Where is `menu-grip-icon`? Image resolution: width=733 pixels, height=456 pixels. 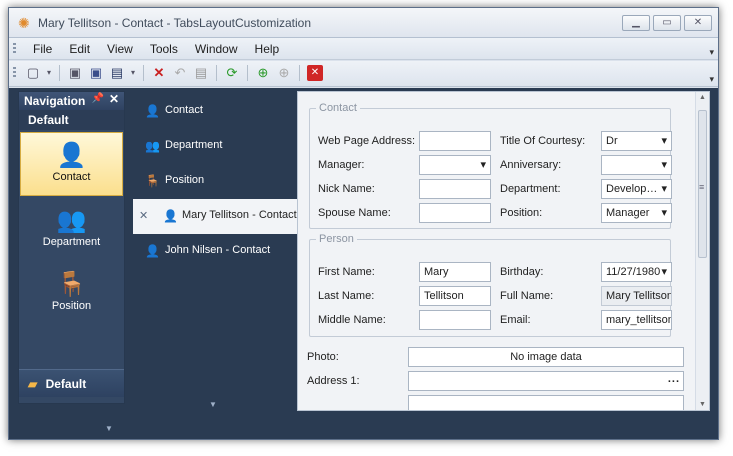 menu-grip-icon is located at coordinates (14, 49).